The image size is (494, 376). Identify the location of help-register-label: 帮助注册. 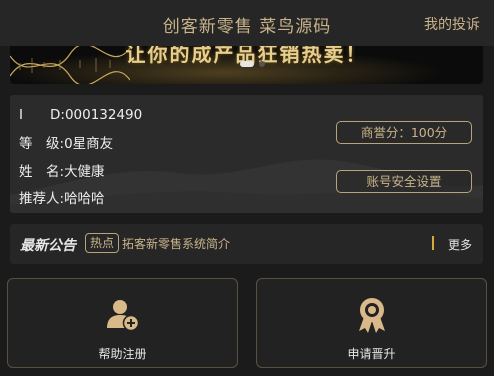
(122, 354).